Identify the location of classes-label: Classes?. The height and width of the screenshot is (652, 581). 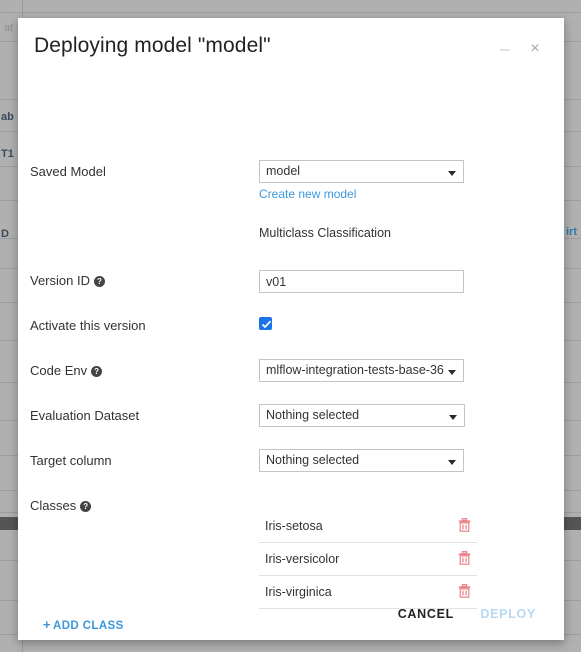
(61, 505).